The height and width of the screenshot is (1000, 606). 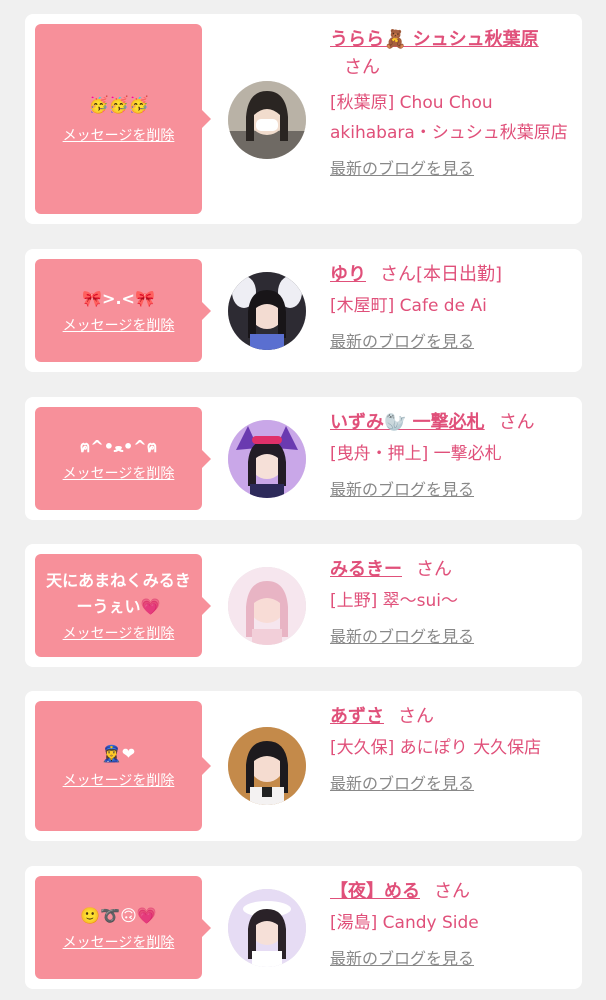 I want to click on info-block: 【夜】める さん [湯島] Candy Side 最新のブログを見る, so click(x=450, y=924).